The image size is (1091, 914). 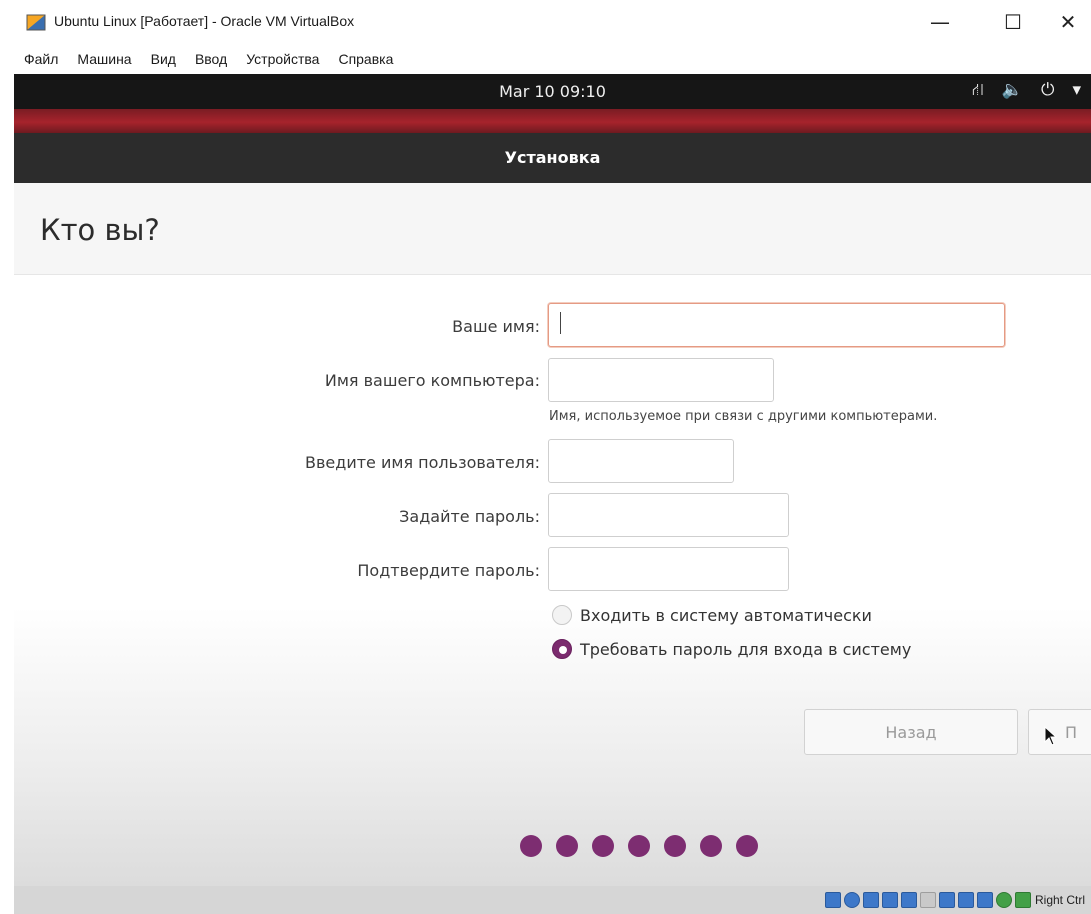 What do you see at coordinates (832, 900) in the screenshot?
I see `hard-disk-icon` at bounding box center [832, 900].